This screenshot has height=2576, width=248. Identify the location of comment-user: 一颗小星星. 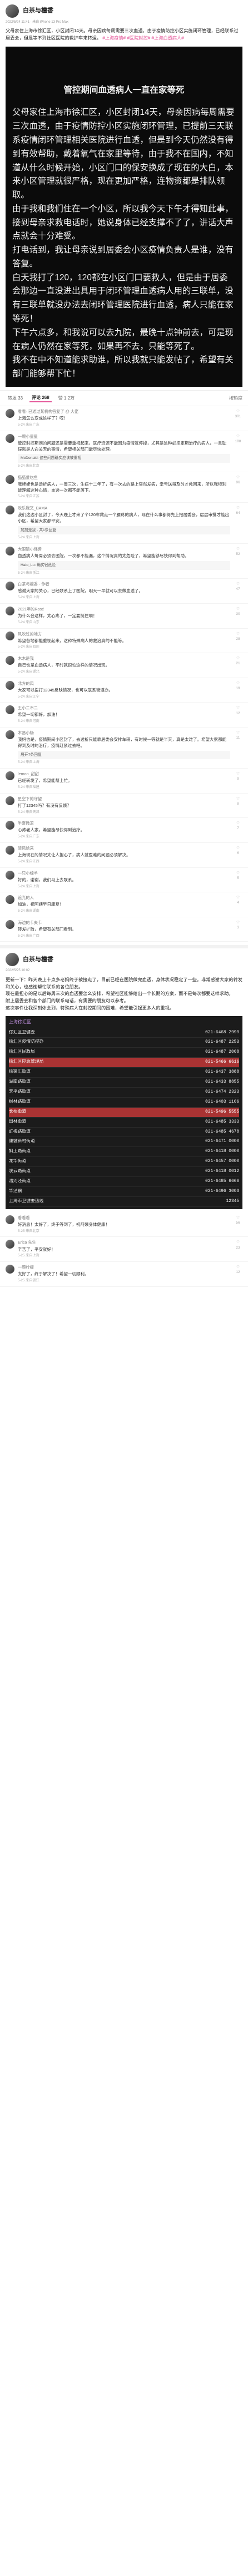
(124, 437).